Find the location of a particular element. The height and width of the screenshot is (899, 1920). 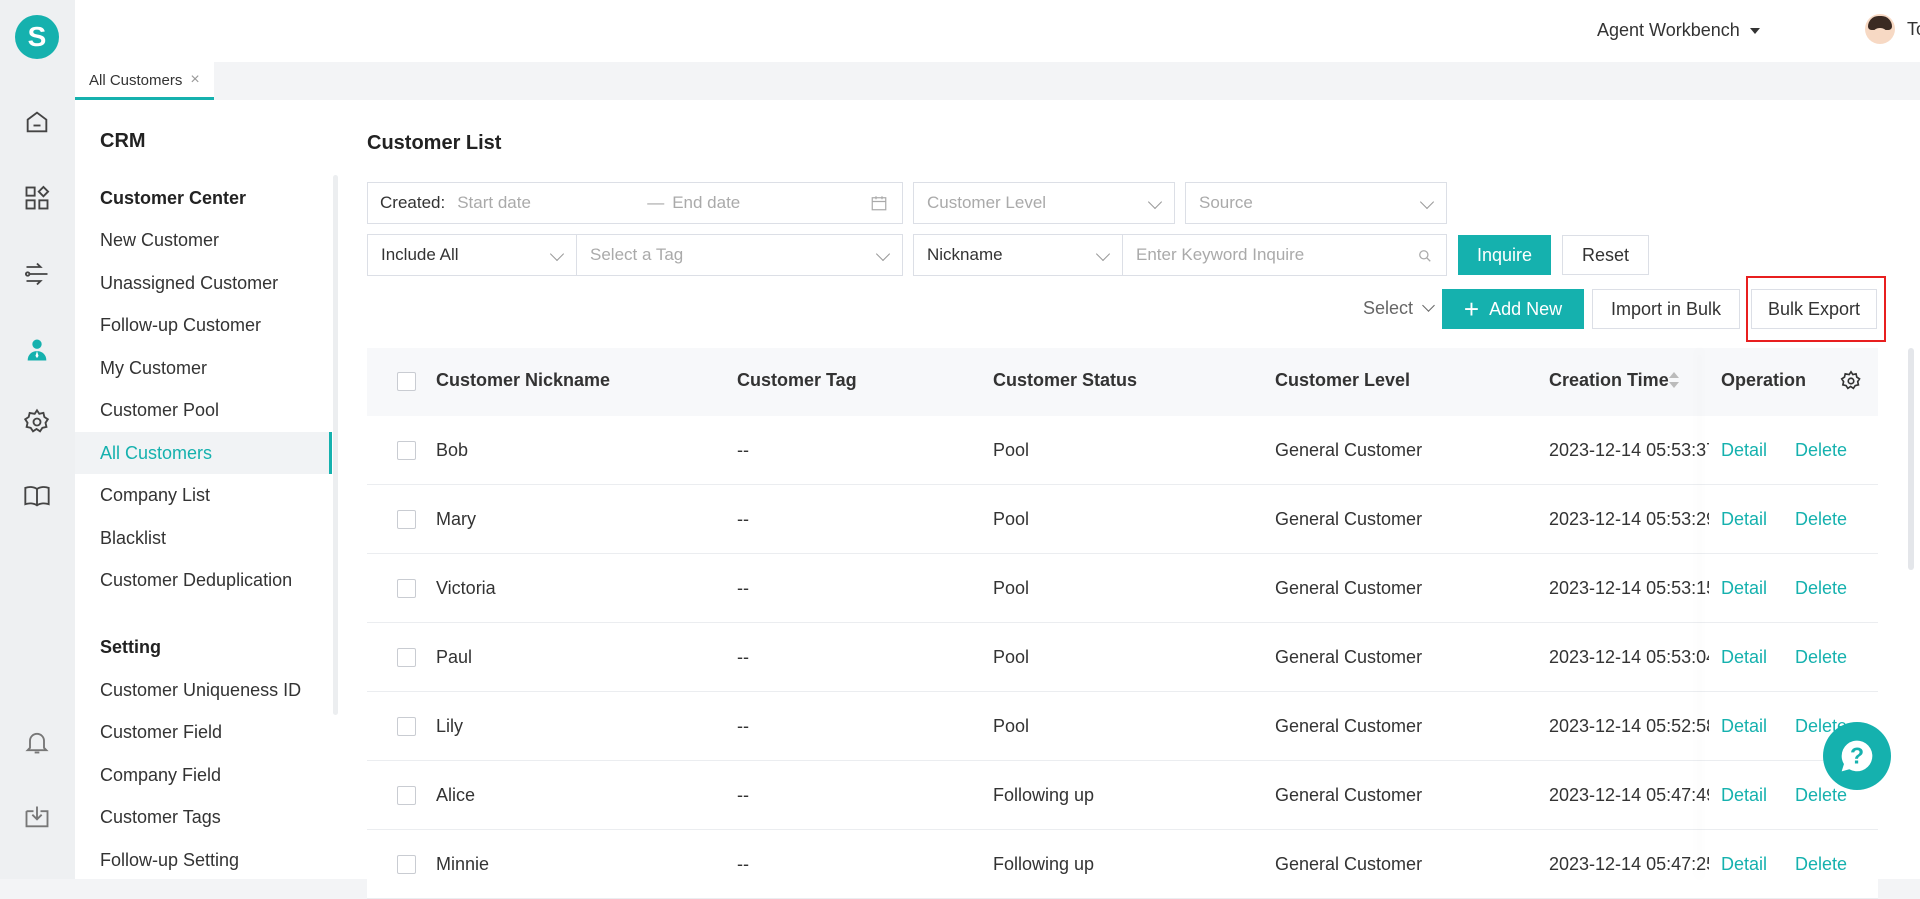

tag-select: Select a Tag is located at coordinates (739, 255).